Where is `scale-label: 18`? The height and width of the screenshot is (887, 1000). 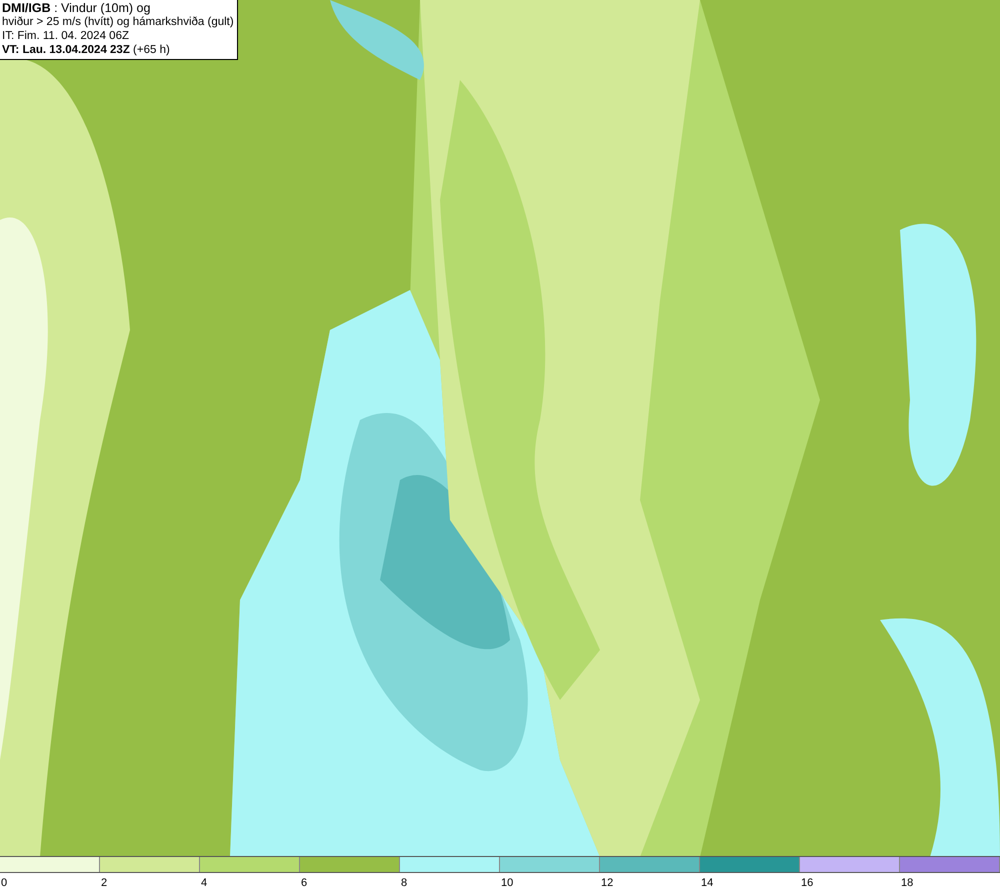
scale-label: 18 is located at coordinates (907, 882).